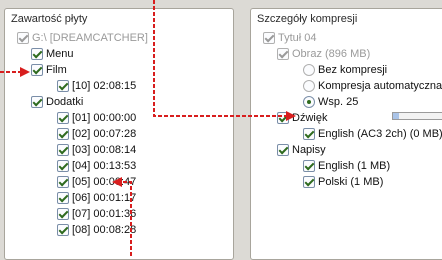 The height and width of the screenshot is (260, 442). Describe the element at coordinates (90, 38) in the screenshot. I see `root-label: G:\ [DREAMCATCHER]` at that location.